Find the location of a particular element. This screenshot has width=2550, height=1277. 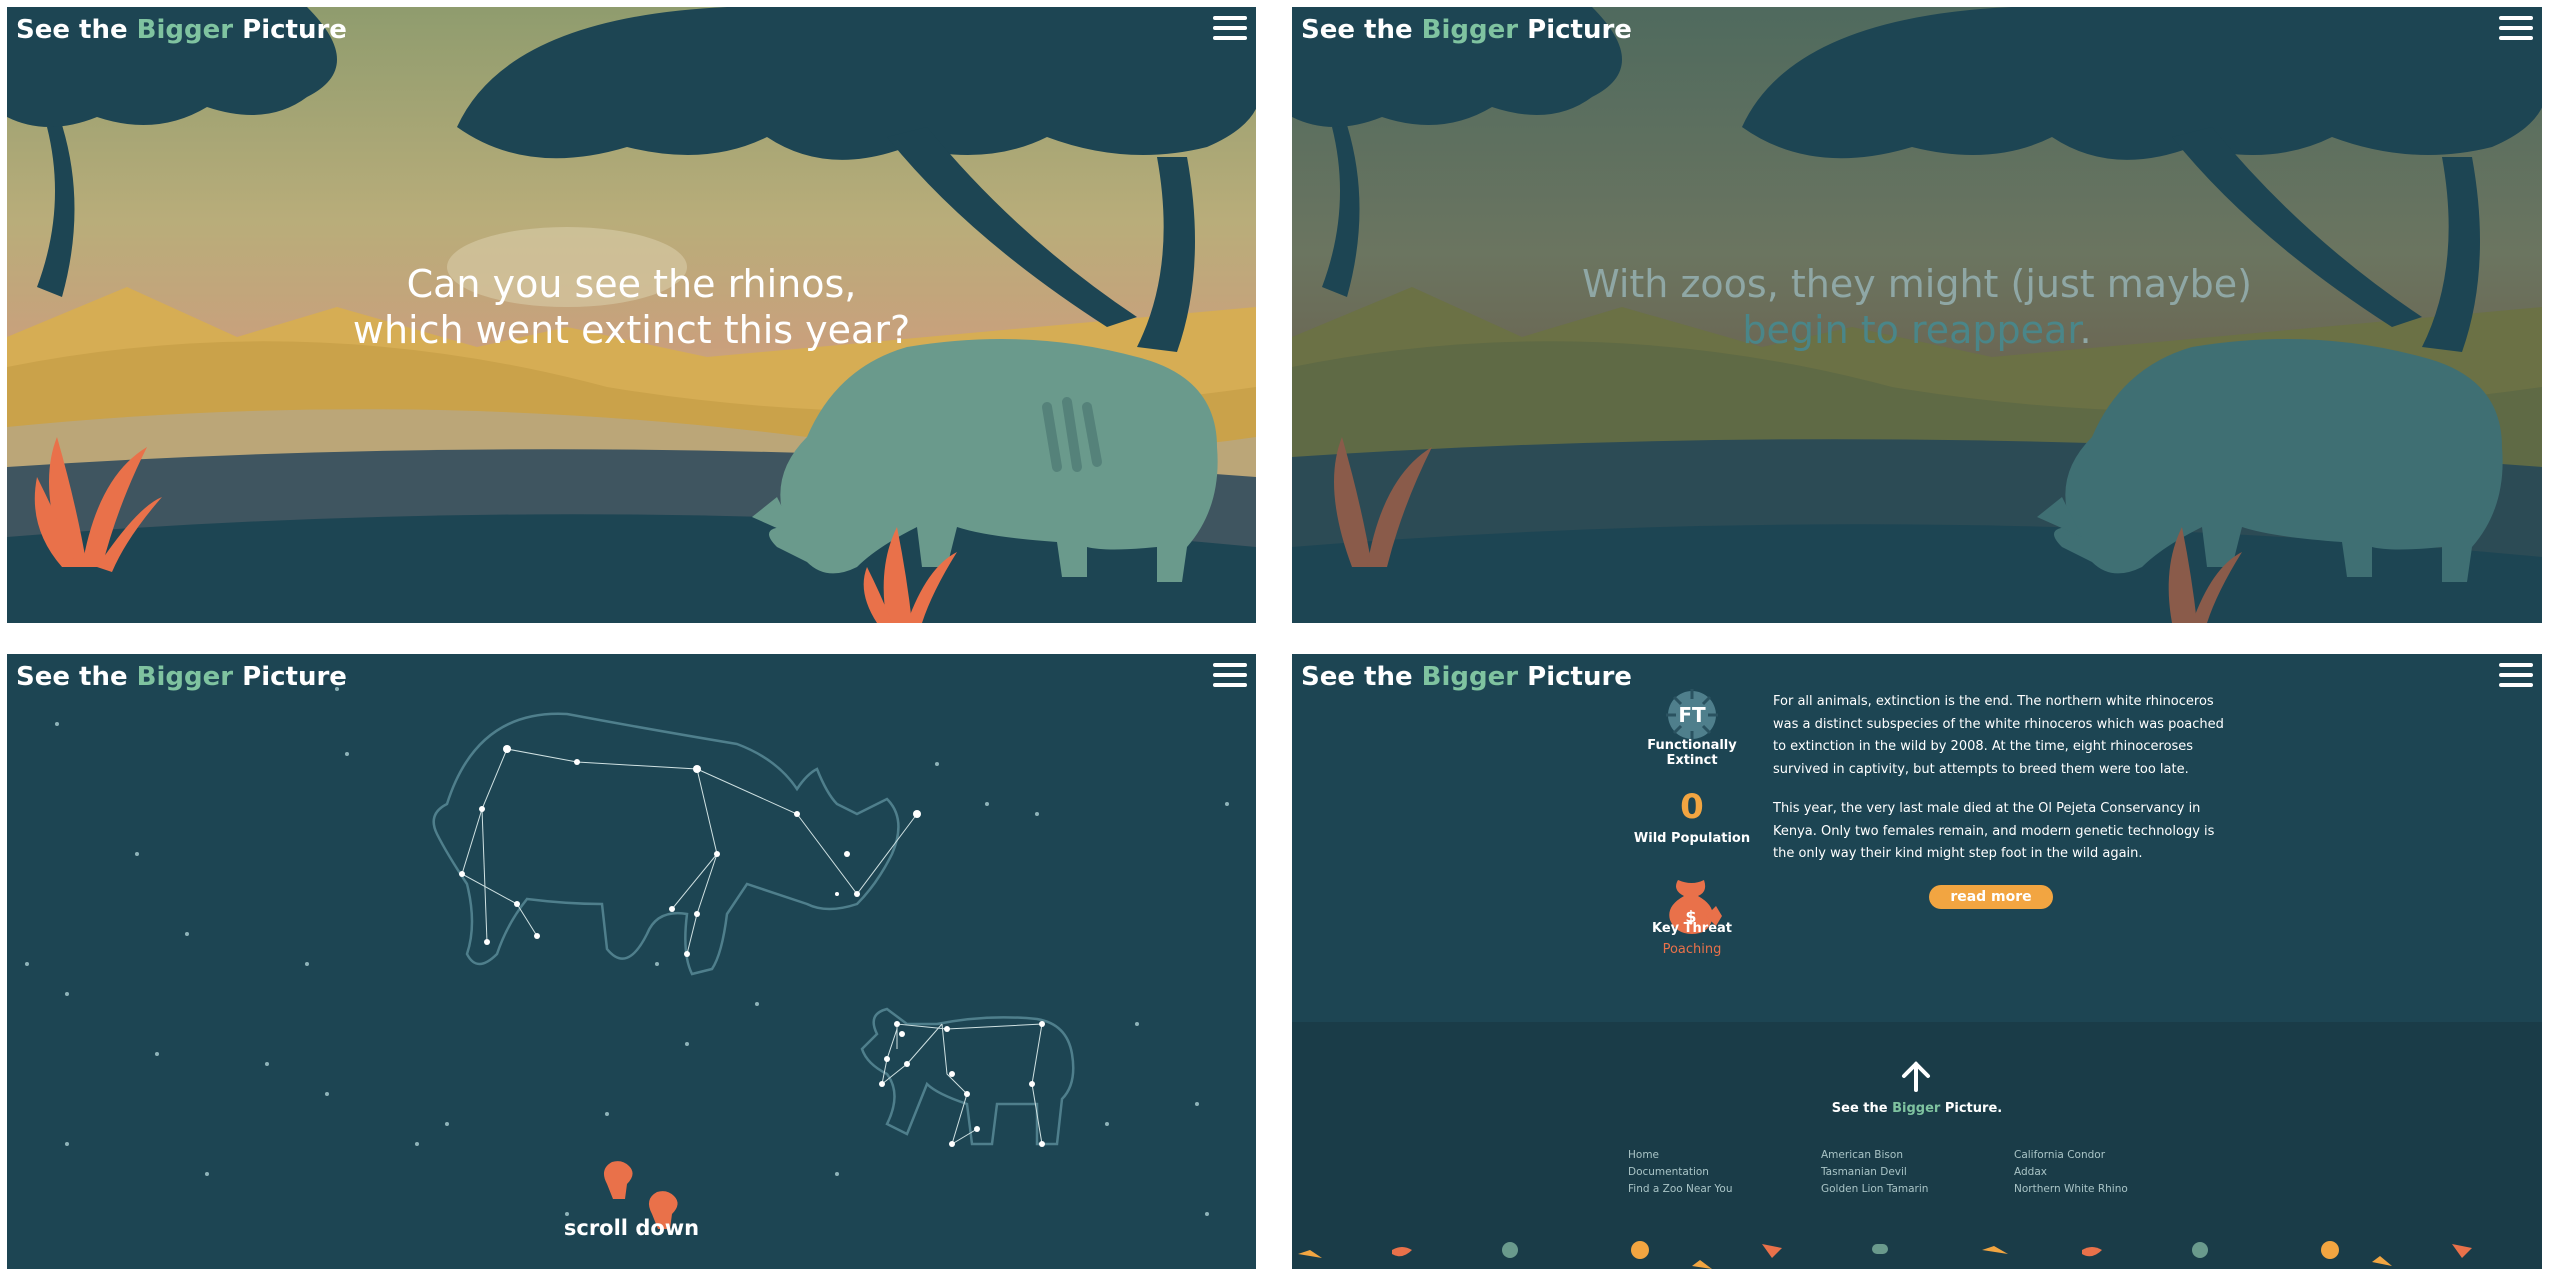

footer-tagline: See the Bigger Picture. is located at coordinates (1917, 1108).